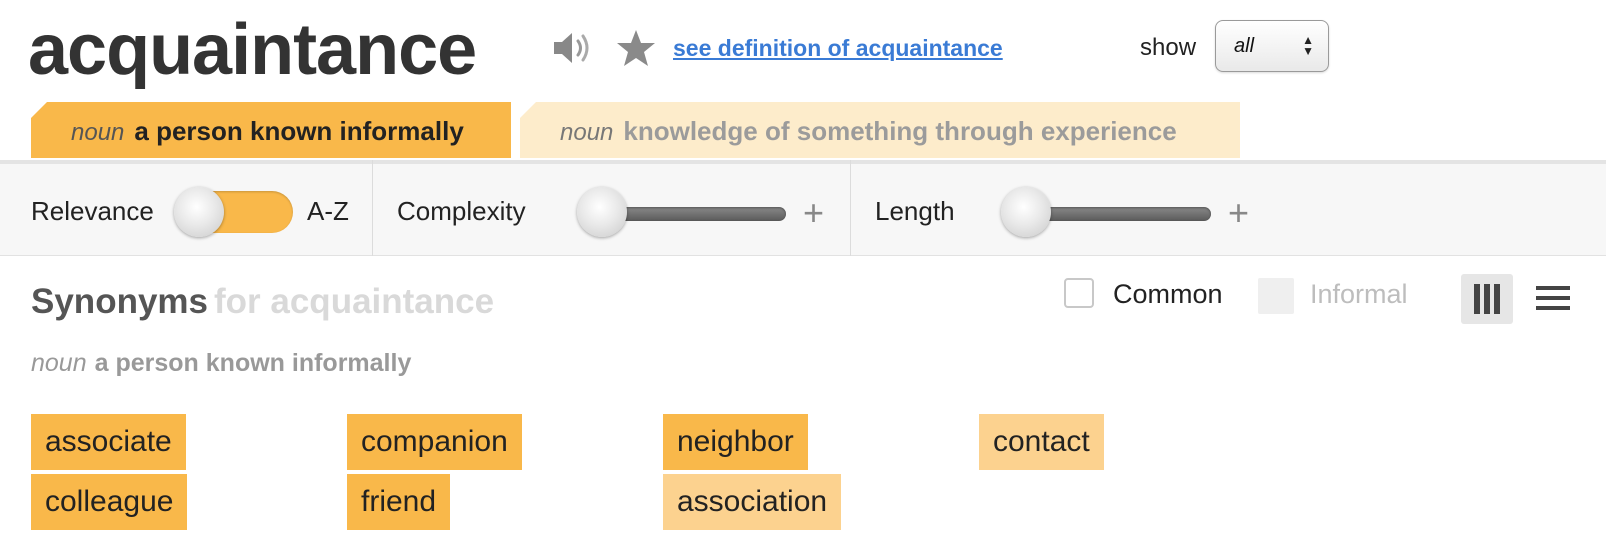 The image size is (1606, 560). What do you see at coordinates (1041, 442) in the screenshot?
I see `synonym-chip: contact` at bounding box center [1041, 442].